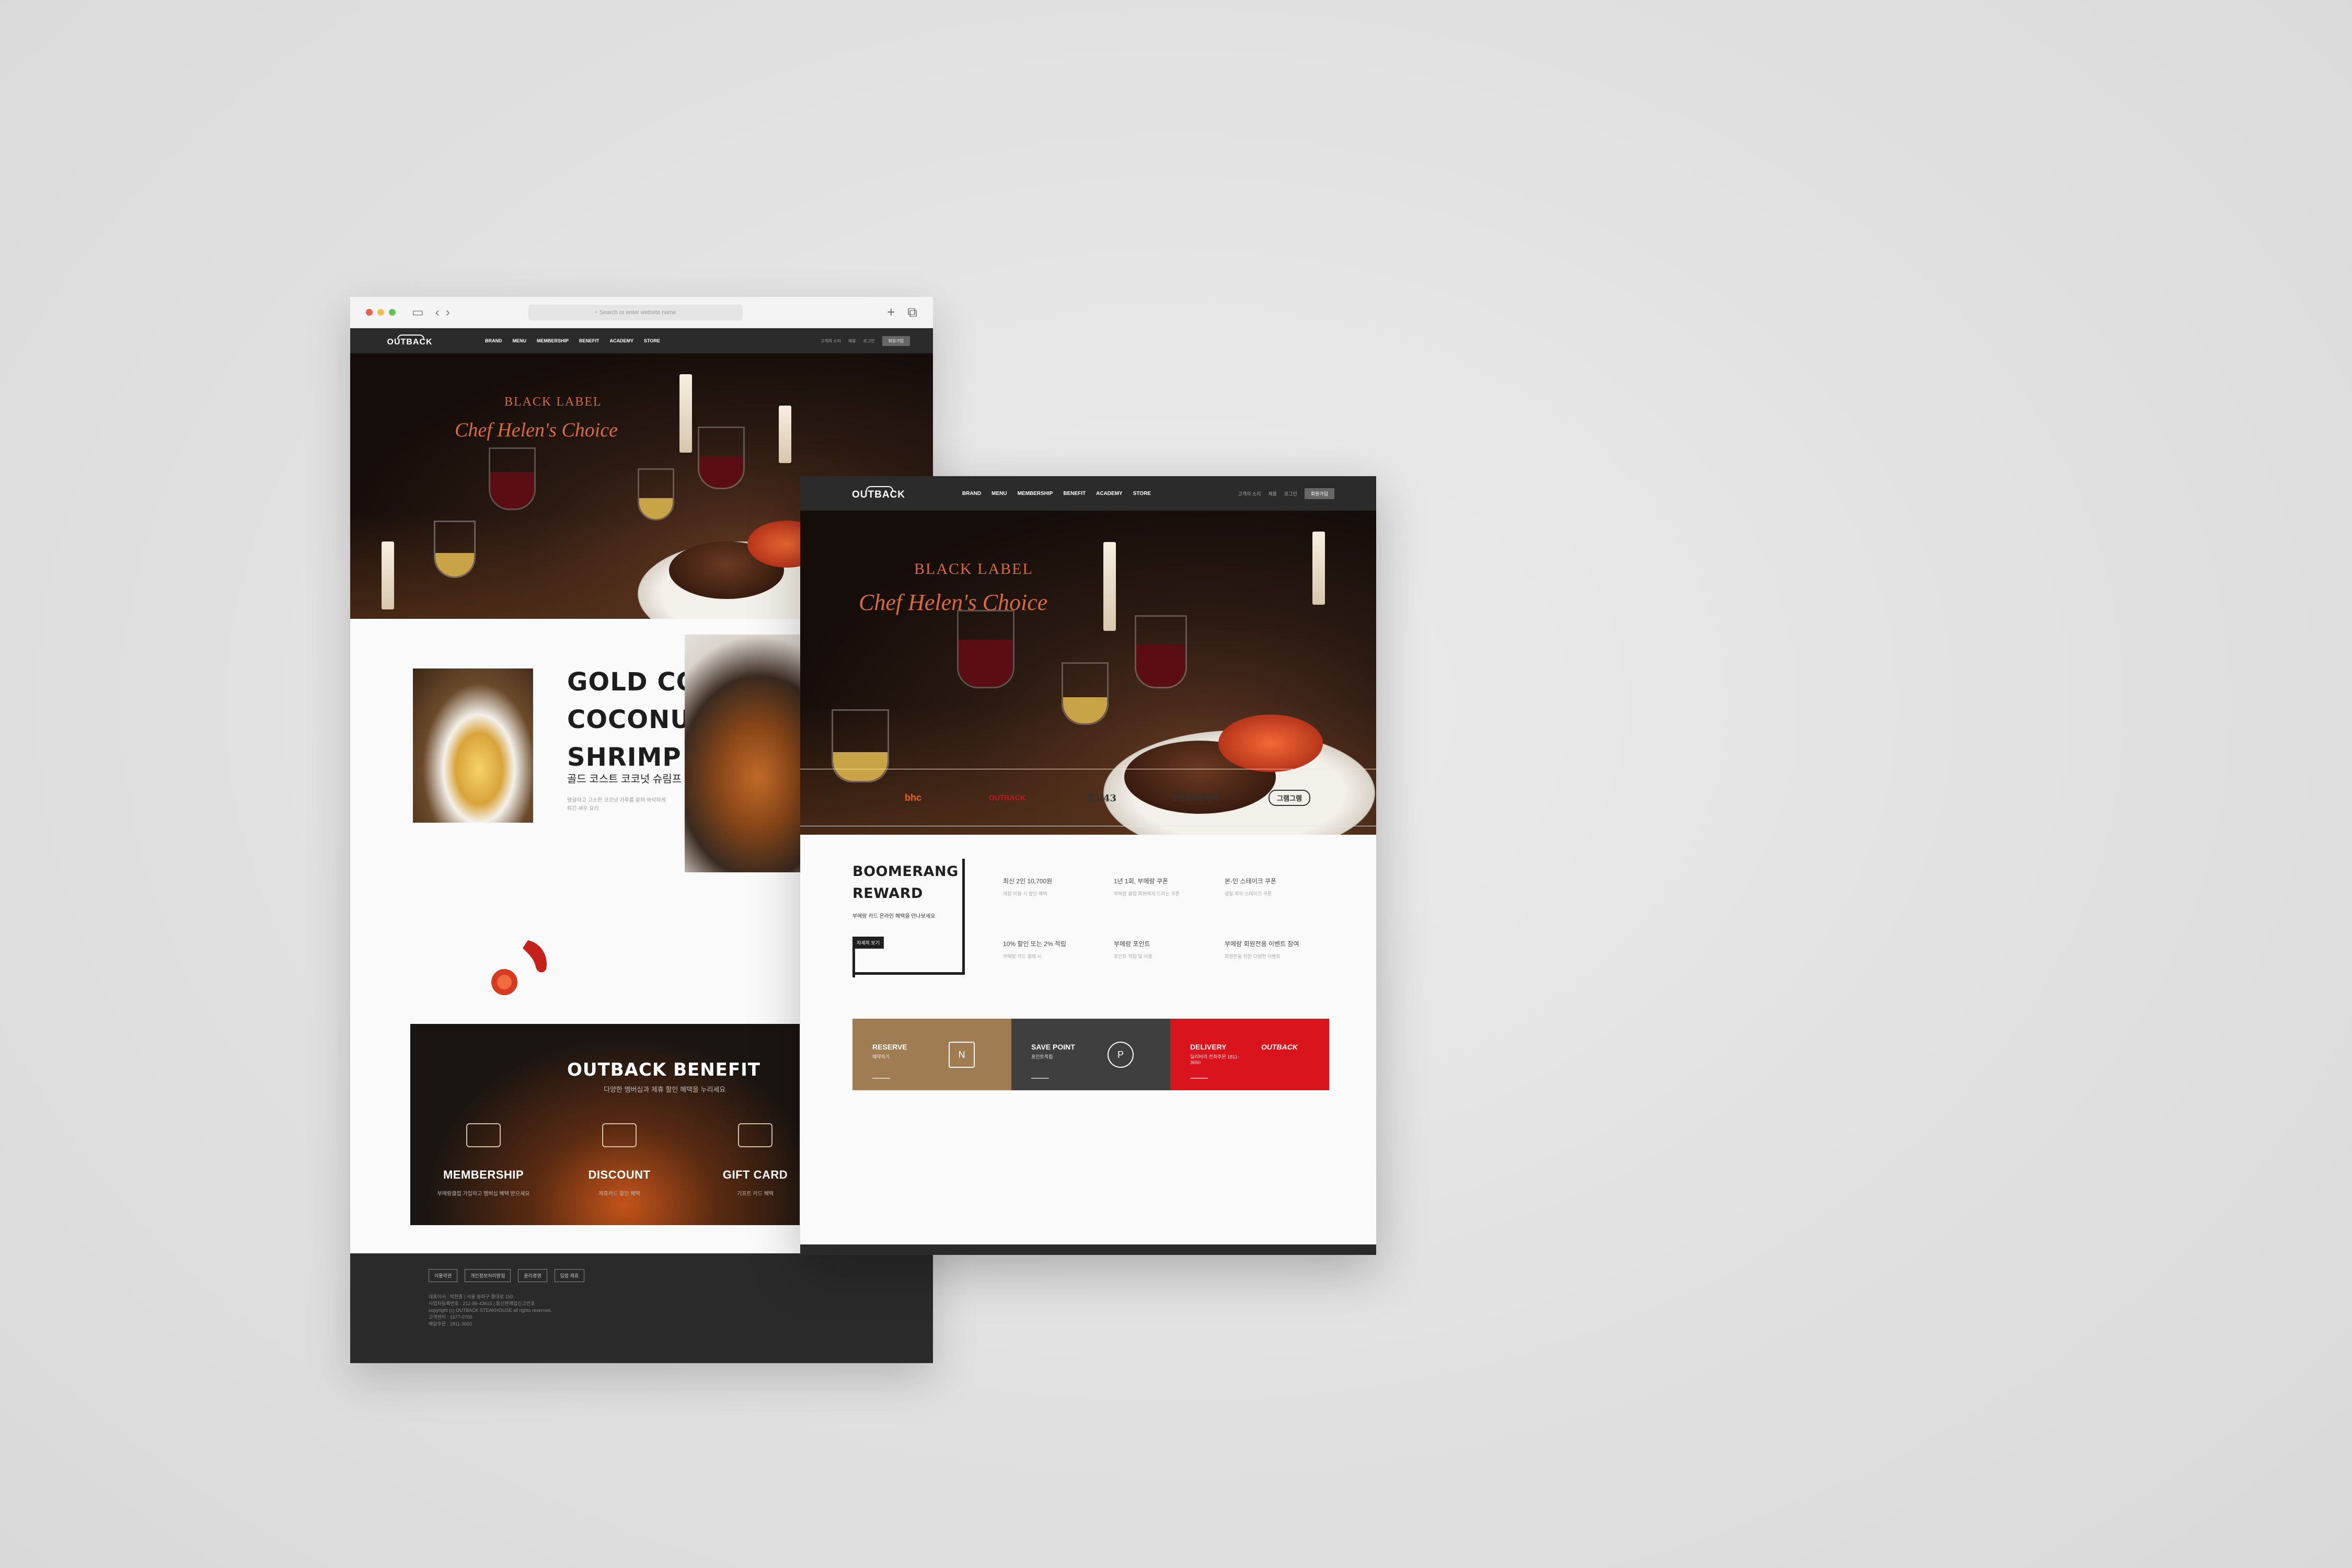  I want to click on pepper-tomato-image, so click(519, 967).